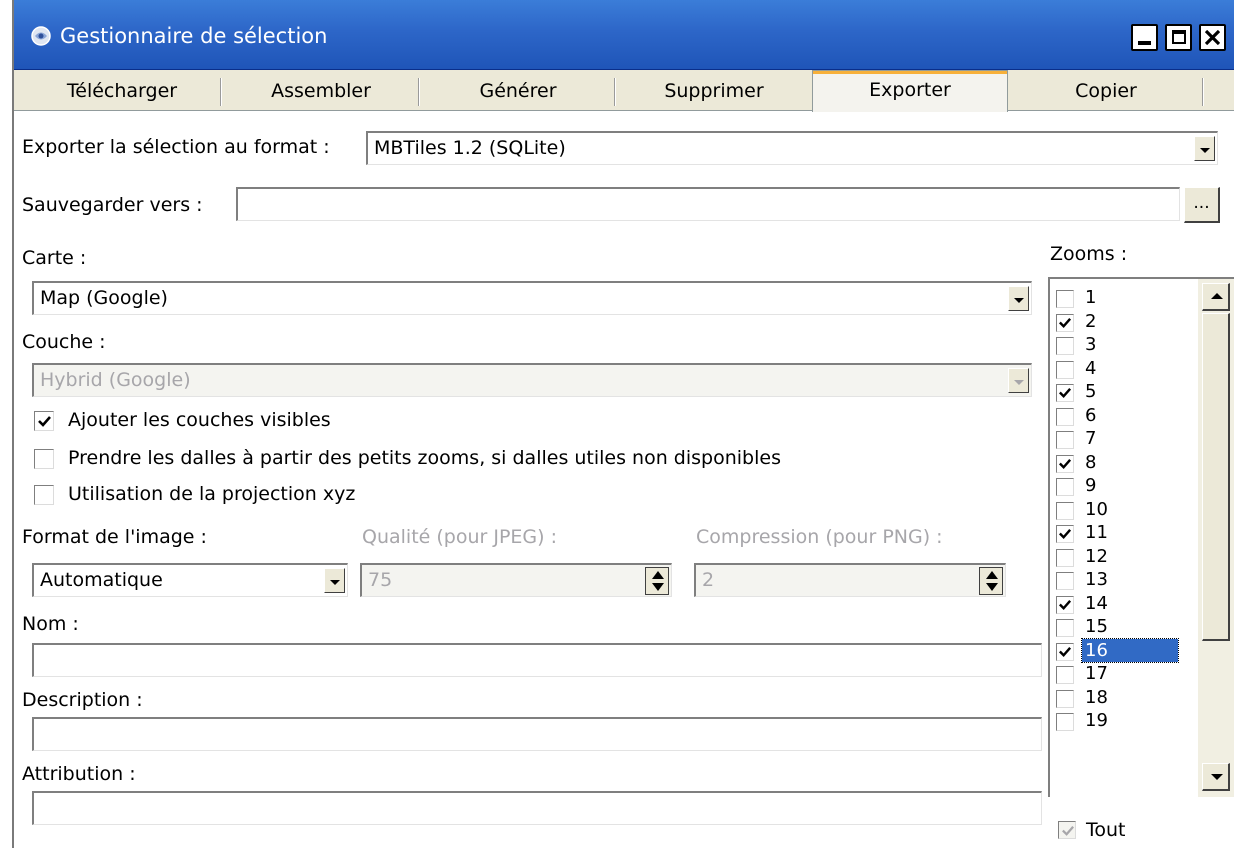 The image size is (1234, 848). I want to click on zoom-level-number: 11, so click(1096, 532).